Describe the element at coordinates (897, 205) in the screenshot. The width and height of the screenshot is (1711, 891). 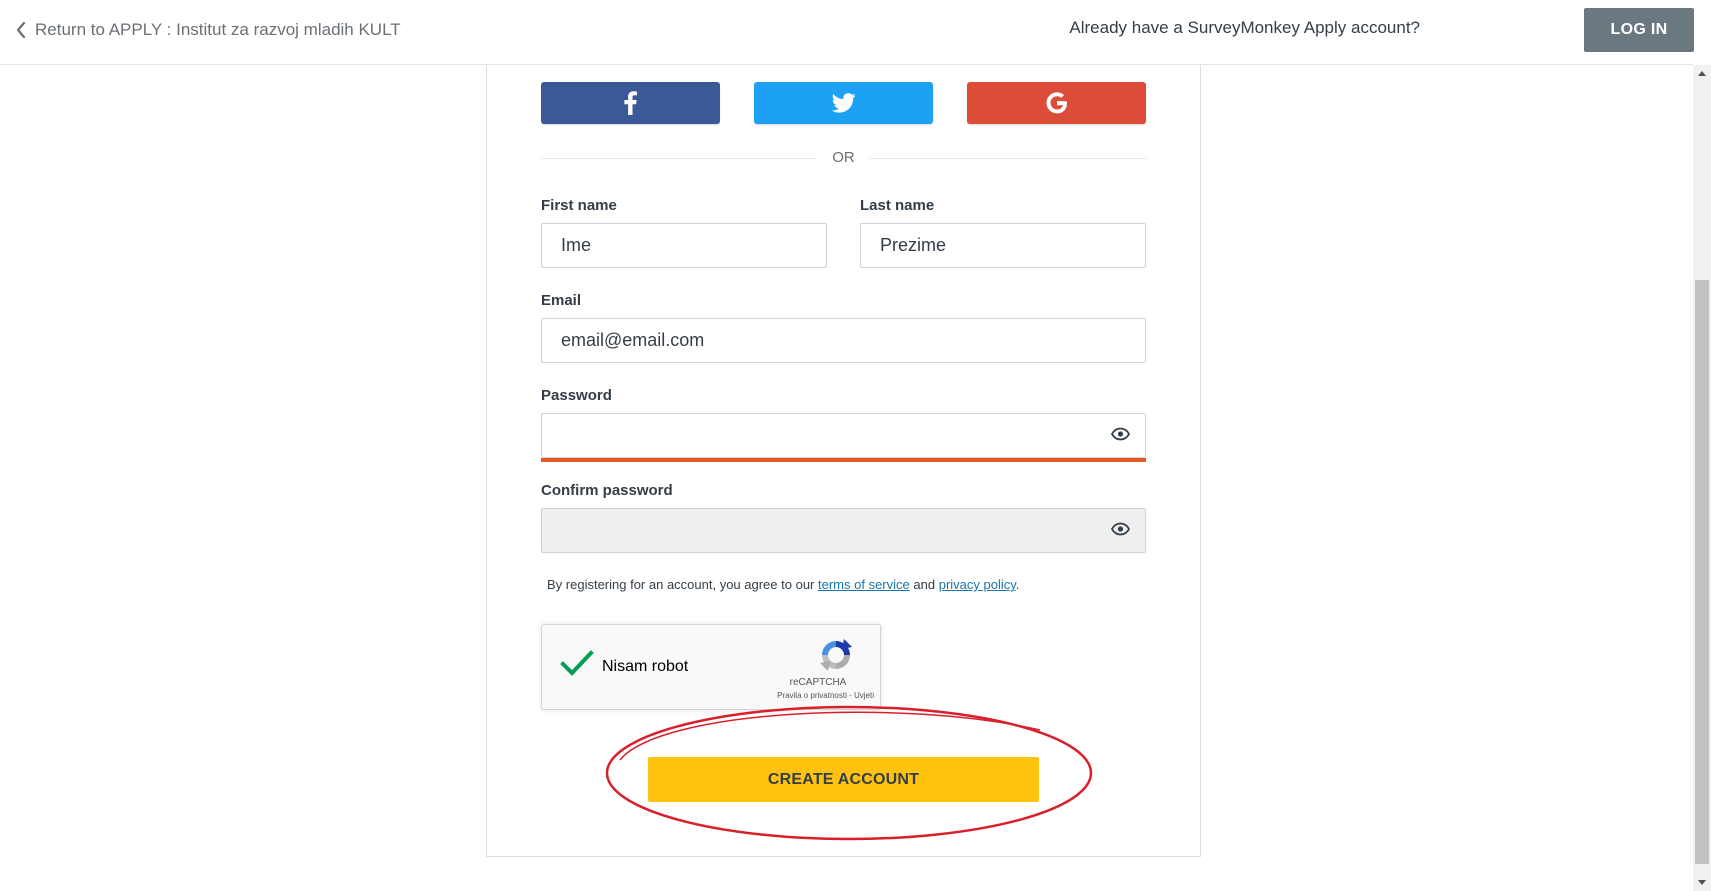
I see `last-name-label: Last name` at that location.